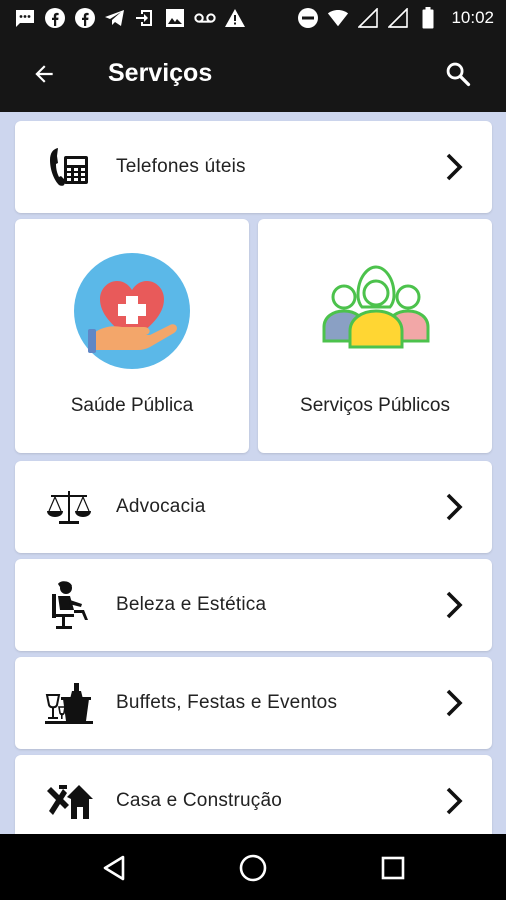  I want to click on image-icon, so click(175, 18).